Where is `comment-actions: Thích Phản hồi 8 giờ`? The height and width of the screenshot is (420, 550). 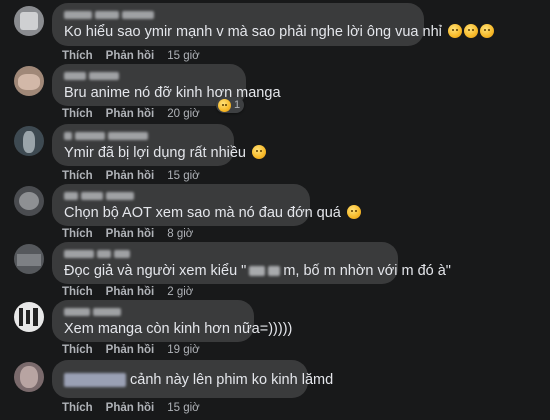 comment-actions: Thích Phản hồi 8 giờ is located at coordinates (127, 234).